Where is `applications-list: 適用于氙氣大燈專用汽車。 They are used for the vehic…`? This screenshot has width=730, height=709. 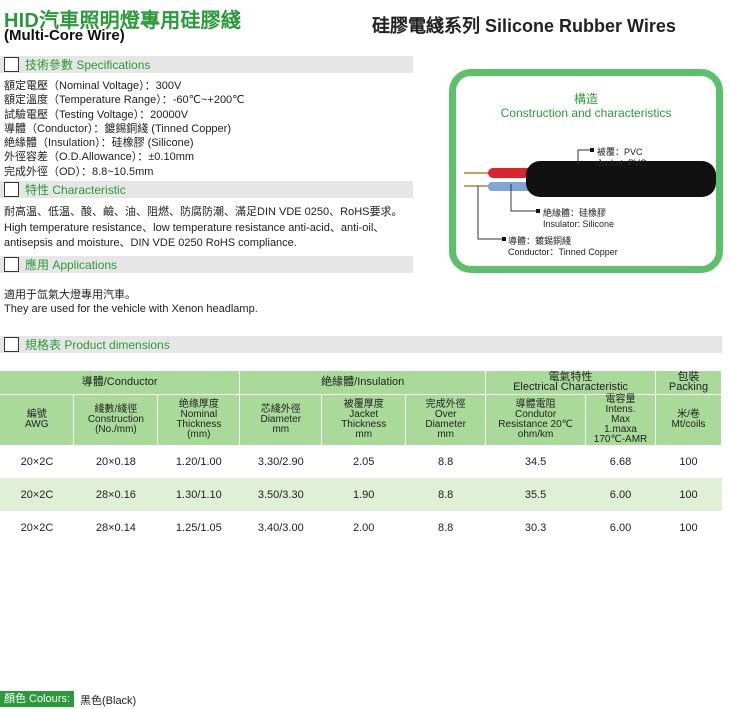 applications-list: 適用于氙氣大燈專用汽車。 They are used for the vehic… is located at coordinates (131, 302).